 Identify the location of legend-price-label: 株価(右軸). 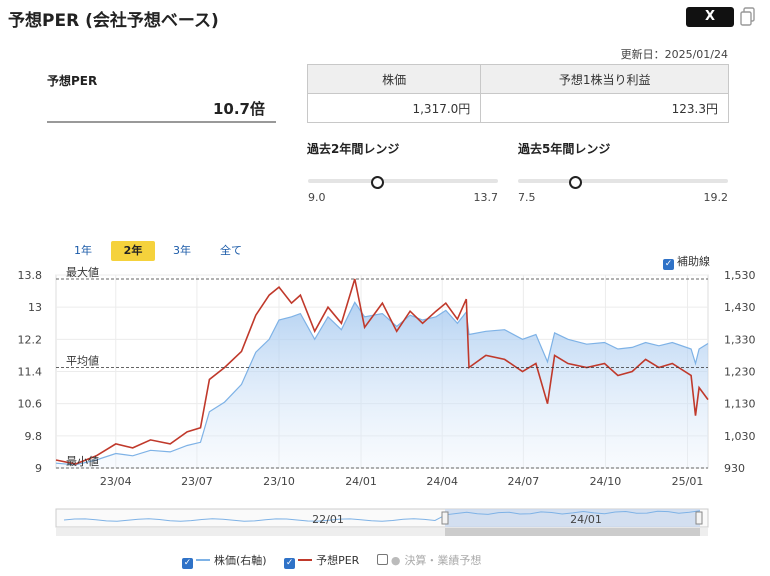
(240, 560).